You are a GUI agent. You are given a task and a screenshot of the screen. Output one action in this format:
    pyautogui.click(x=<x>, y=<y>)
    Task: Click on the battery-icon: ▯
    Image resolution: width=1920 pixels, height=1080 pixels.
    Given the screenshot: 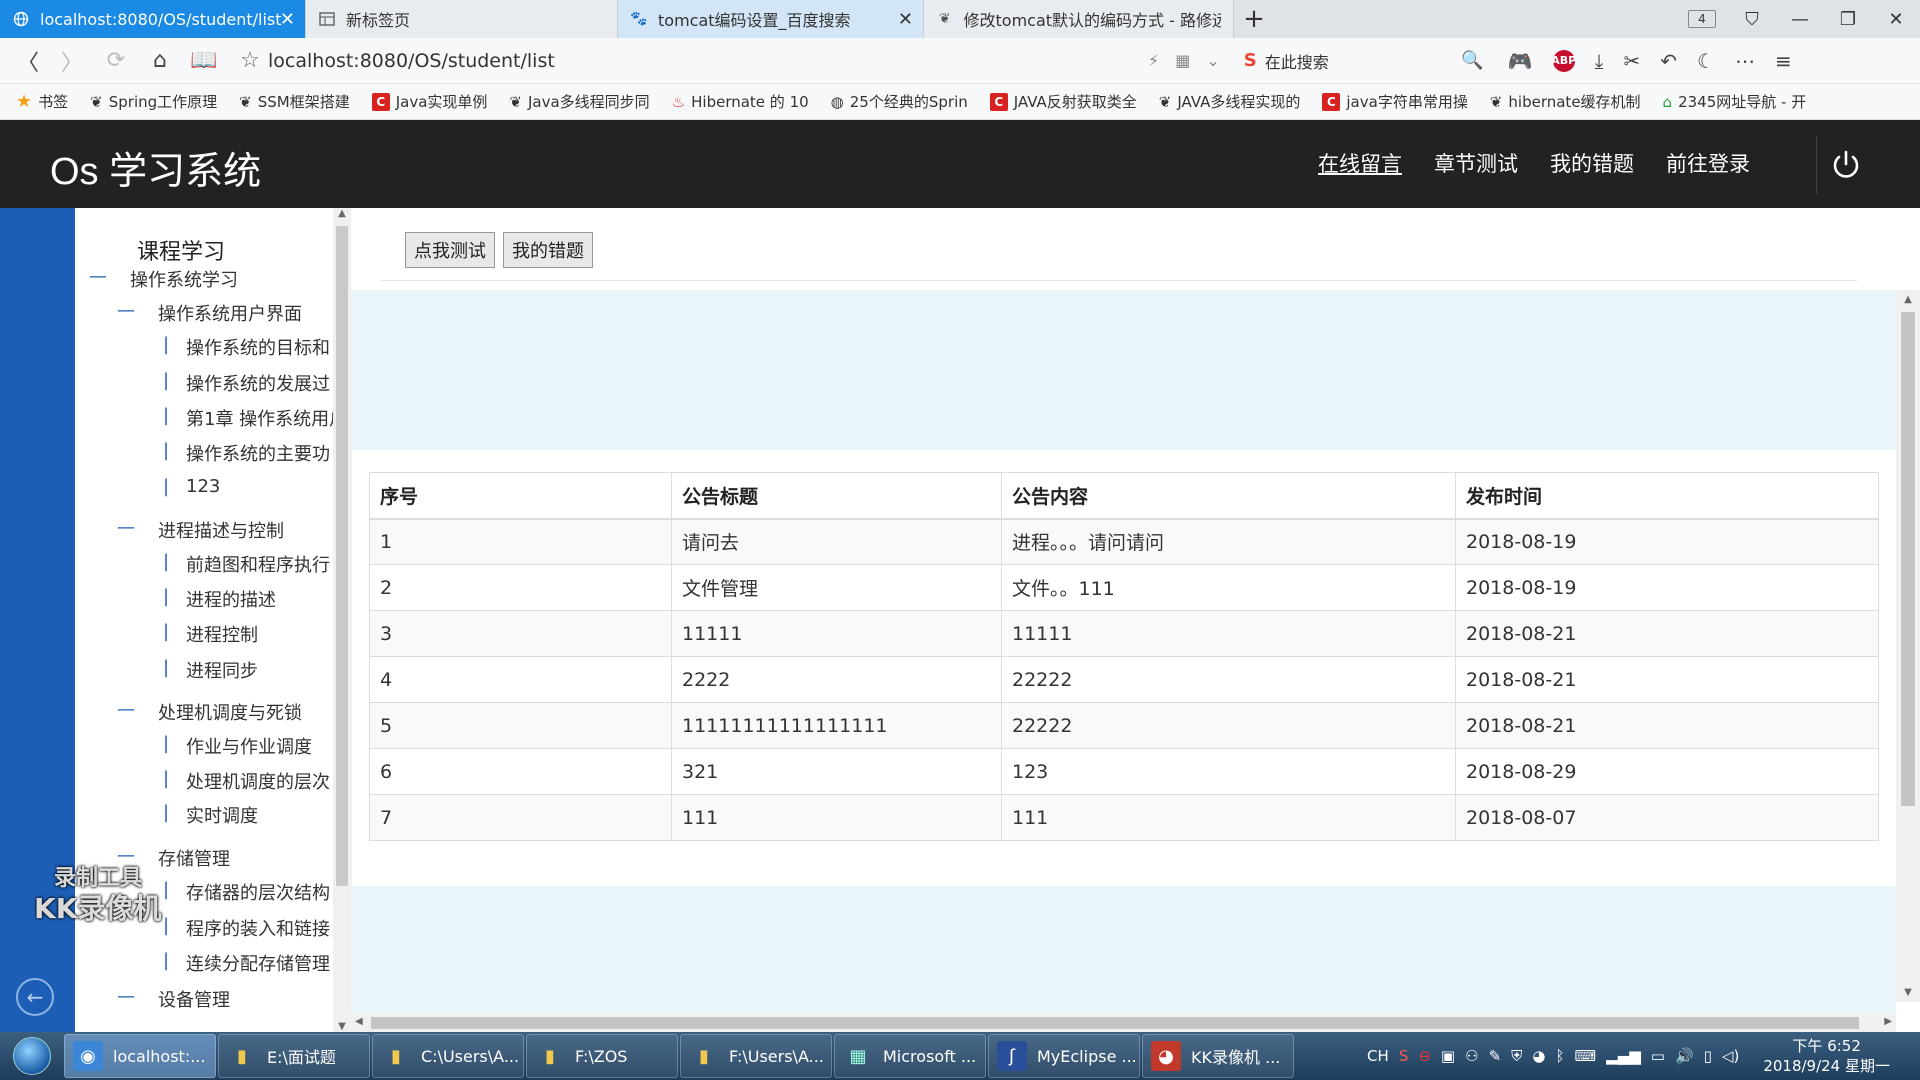 What is the action you would take?
    pyautogui.click(x=1708, y=1056)
    